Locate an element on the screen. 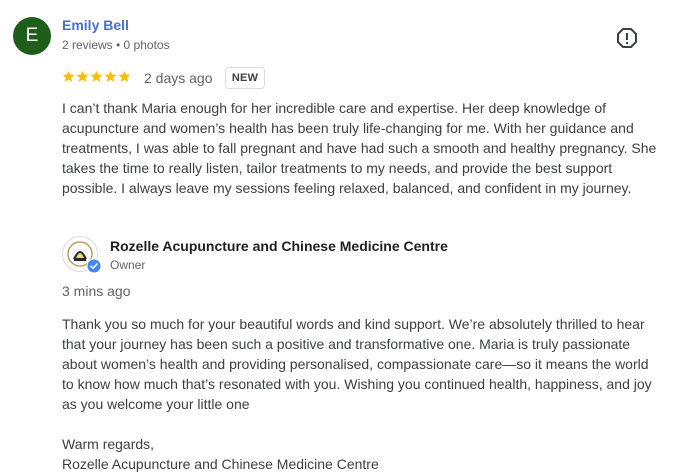 The height and width of the screenshot is (474, 684). report-flag-icon is located at coordinates (627, 38).